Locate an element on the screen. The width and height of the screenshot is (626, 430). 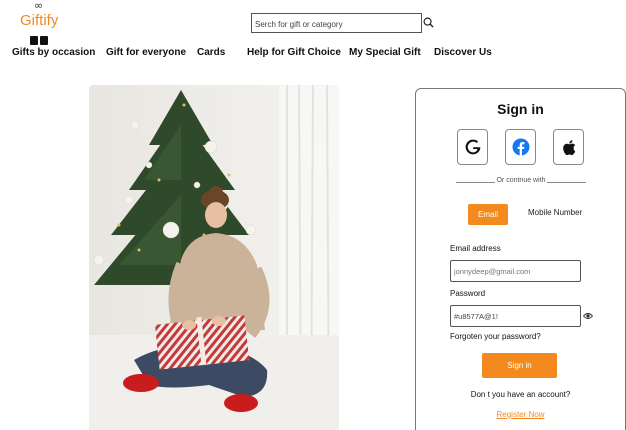
facebook-signin-button is located at coordinates (520, 147).